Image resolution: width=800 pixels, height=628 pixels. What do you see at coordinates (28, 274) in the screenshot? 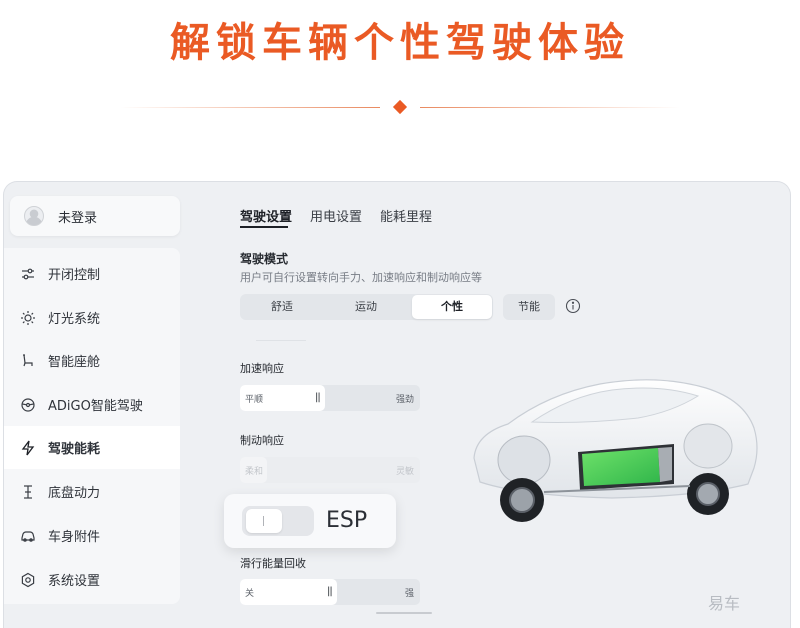
I see `sliders-icon` at bounding box center [28, 274].